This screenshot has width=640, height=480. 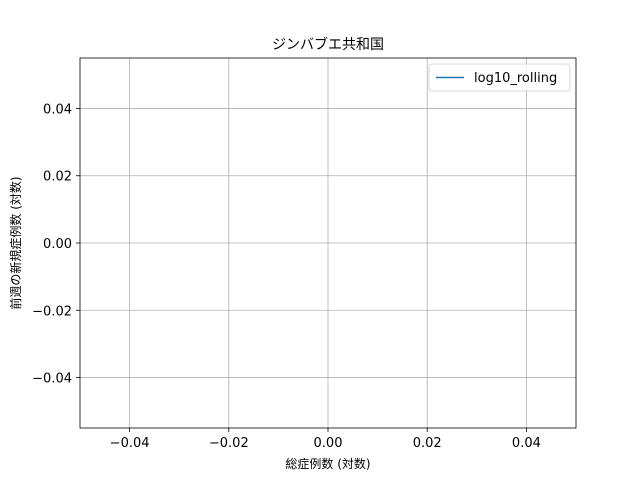 I want to click on y-tick-label: −0.02, so click(x=52, y=311).